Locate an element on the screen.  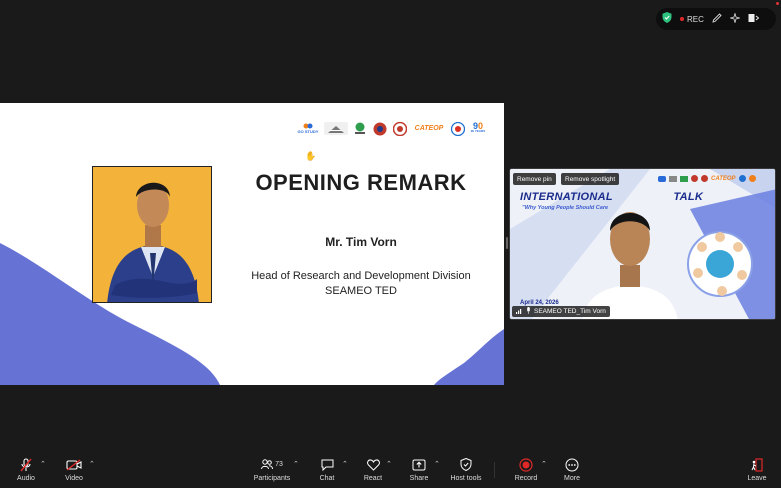
host-tools-shield-icon is located at coordinates (466, 464).